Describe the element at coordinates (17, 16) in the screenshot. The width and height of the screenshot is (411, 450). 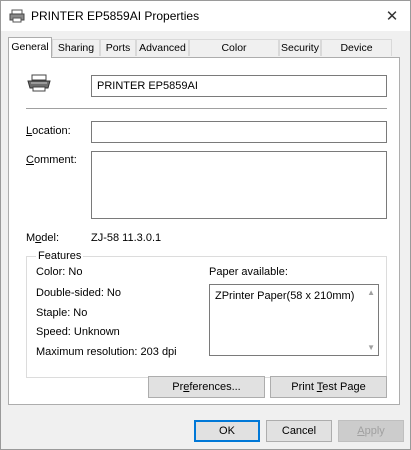
I see `printer-icon` at that location.